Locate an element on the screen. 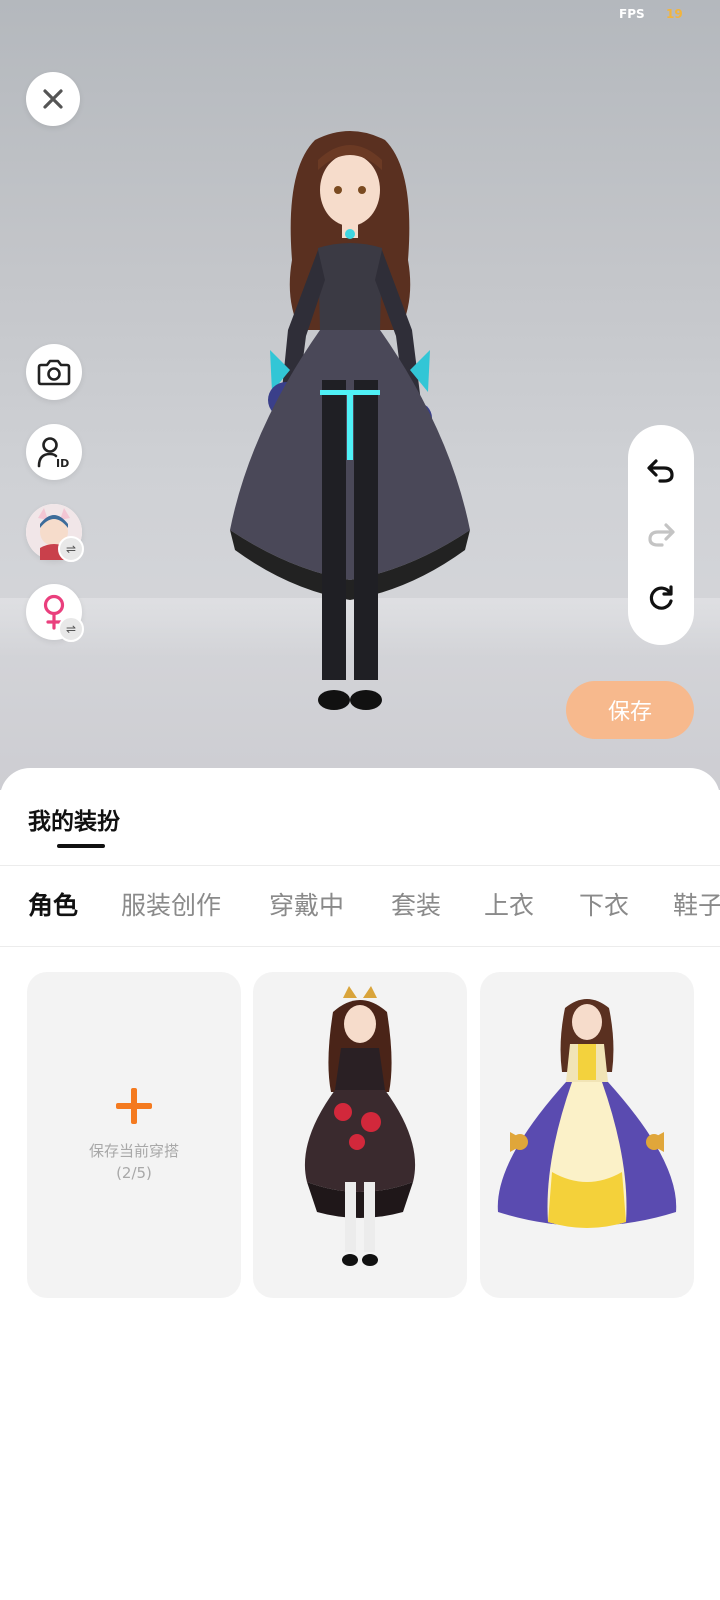 This screenshot has width=720, height=1600. undo-button is located at coordinates (661, 471).